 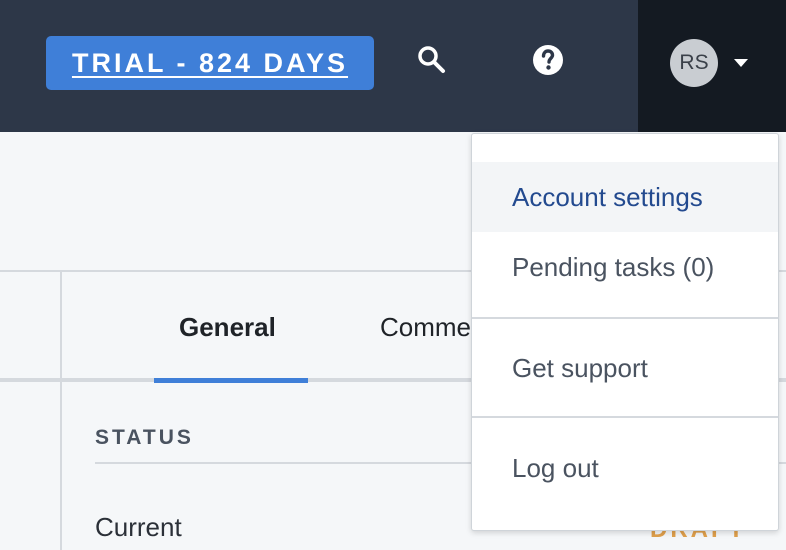 I want to click on tab-comments: Comme, so click(x=425, y=327).